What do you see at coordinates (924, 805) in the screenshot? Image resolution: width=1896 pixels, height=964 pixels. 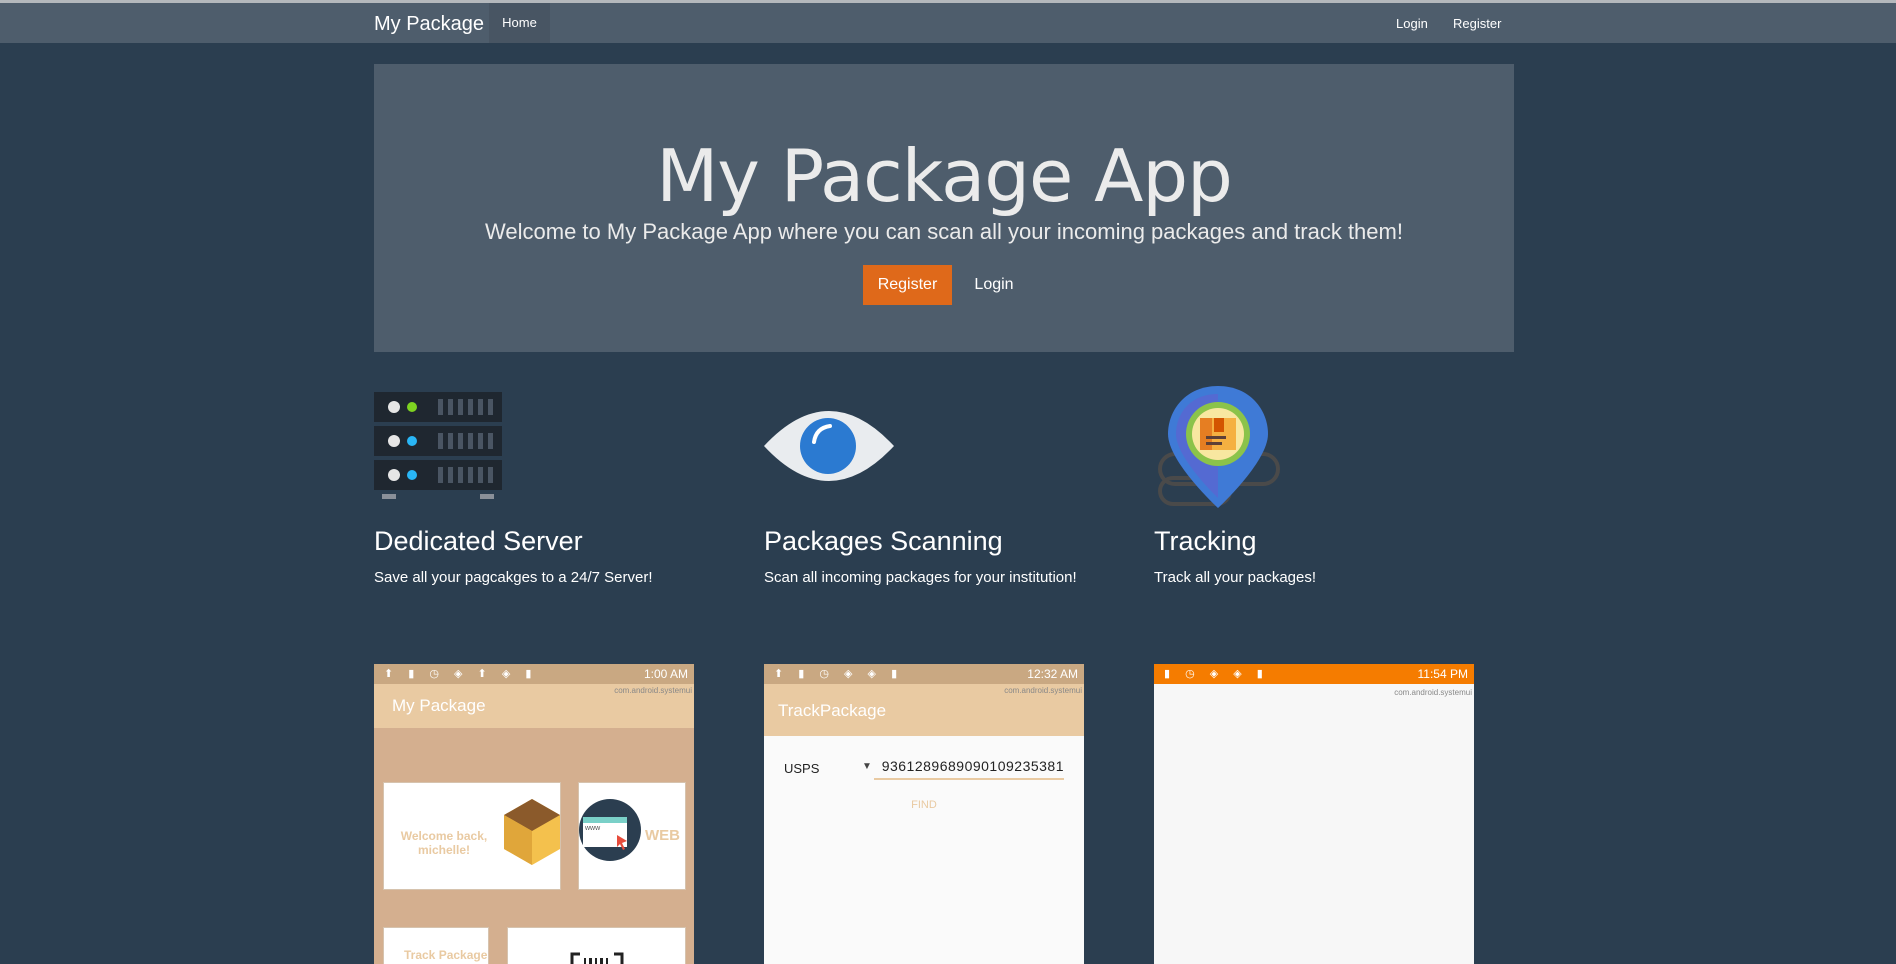 I see `find-button: FIND` at bounding box center [924, 805].